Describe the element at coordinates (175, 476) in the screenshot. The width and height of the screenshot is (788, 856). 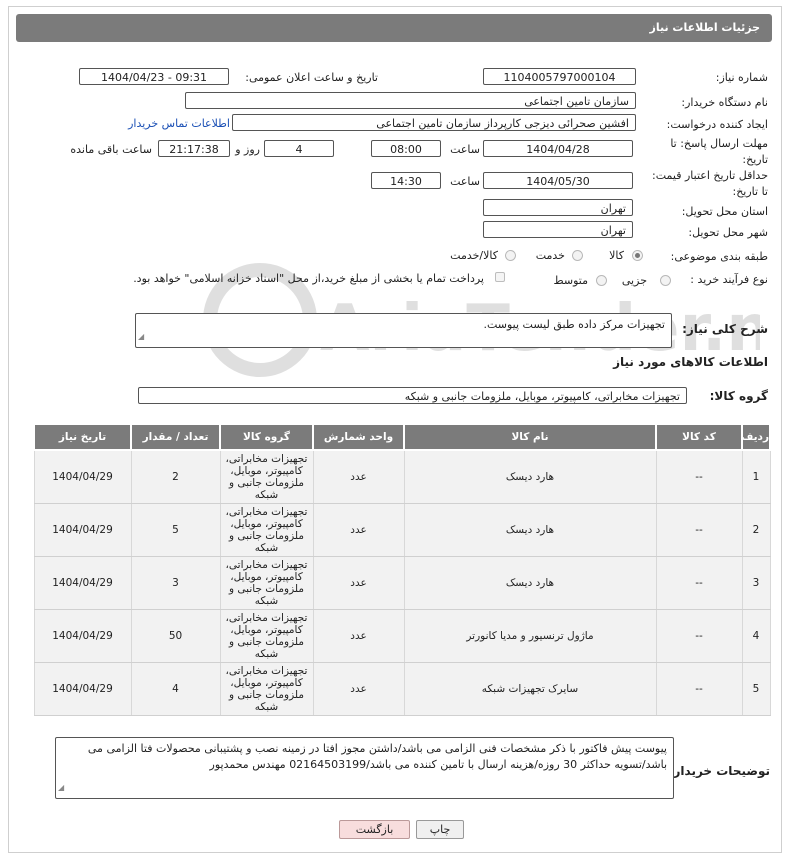
I see `cell-quantity: 2` at that location.